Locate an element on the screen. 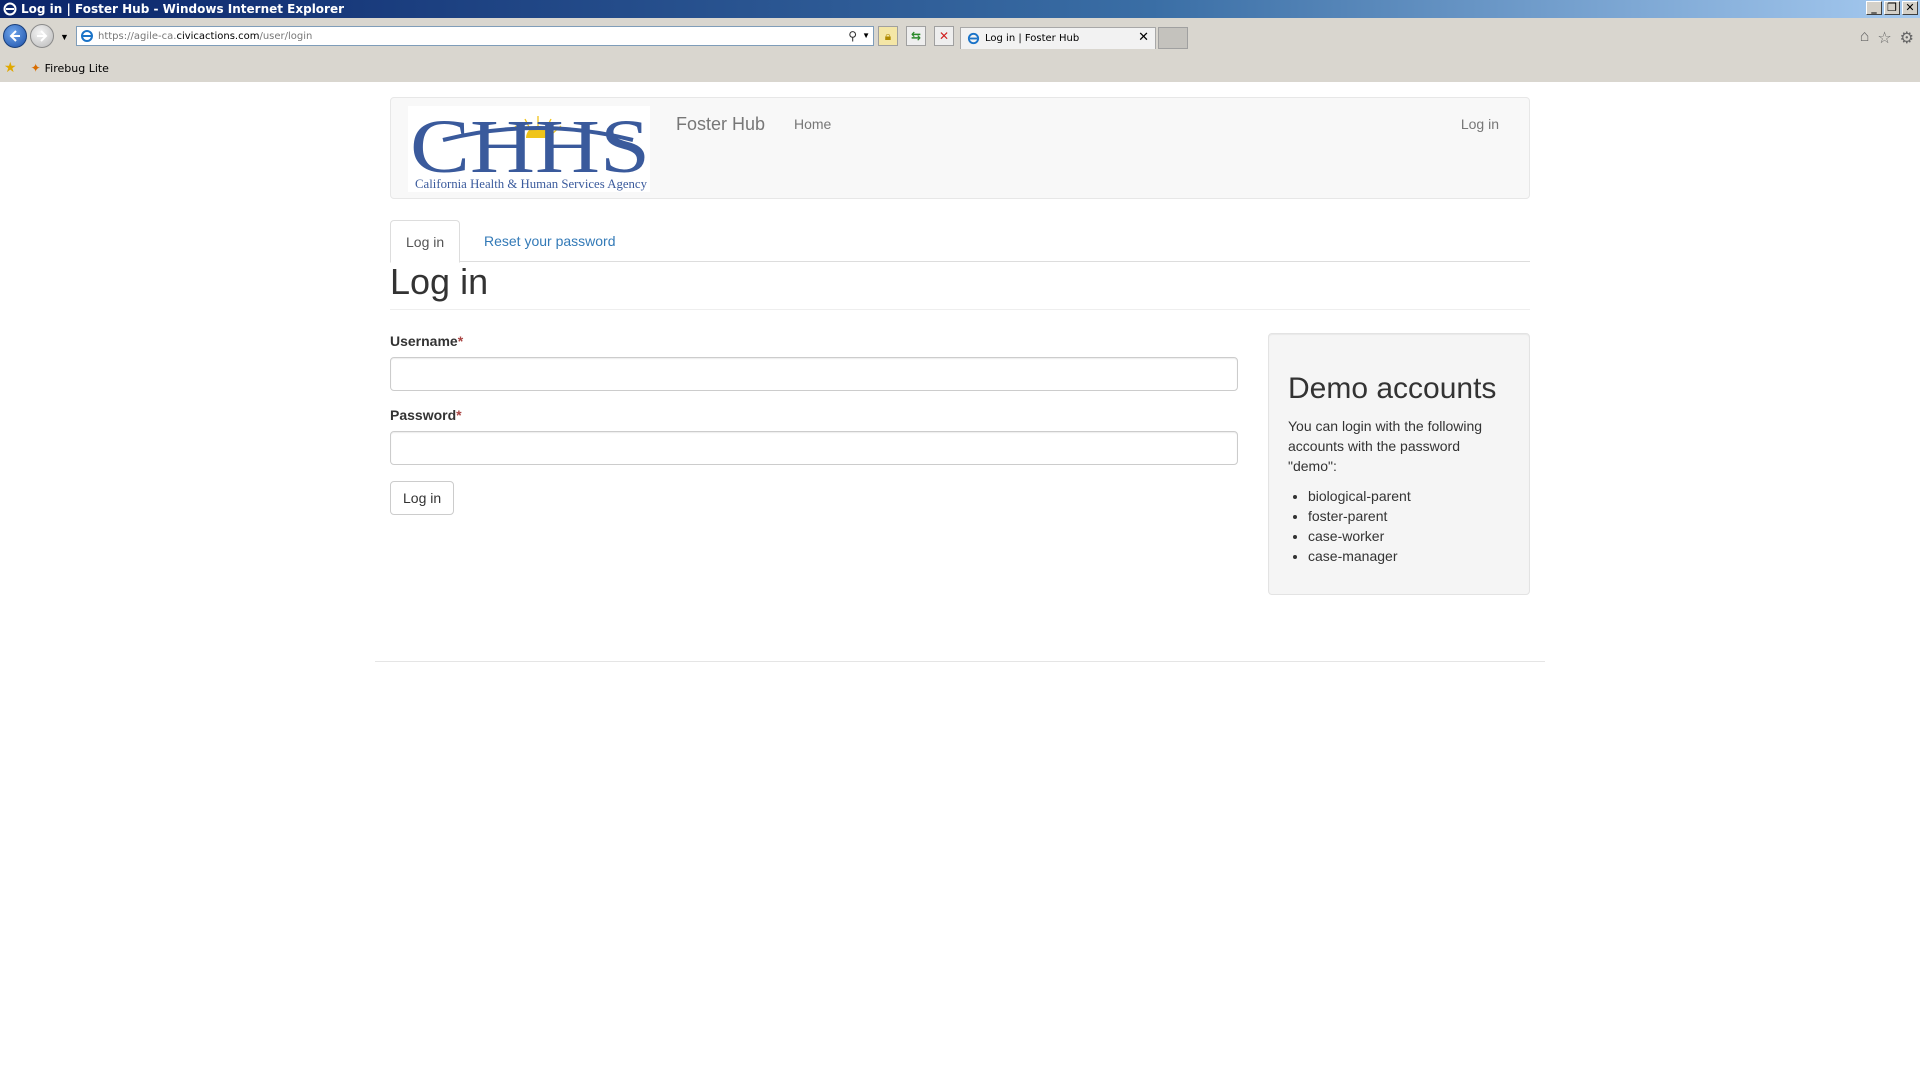  window-controls: _ ❐ ✕ is located at coordinates (1892, 8).